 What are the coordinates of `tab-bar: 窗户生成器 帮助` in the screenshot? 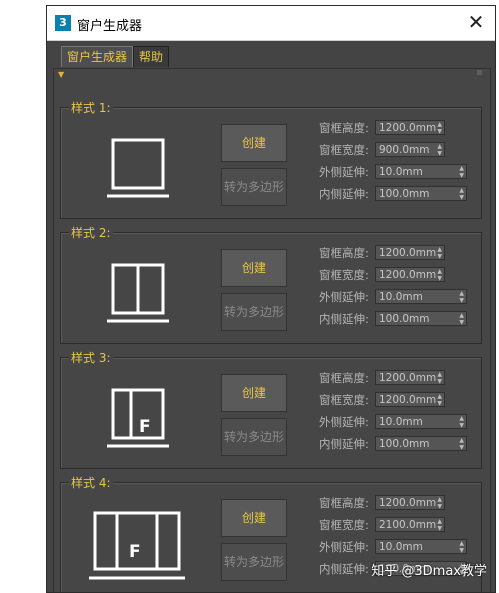 It's located at (115, 56).